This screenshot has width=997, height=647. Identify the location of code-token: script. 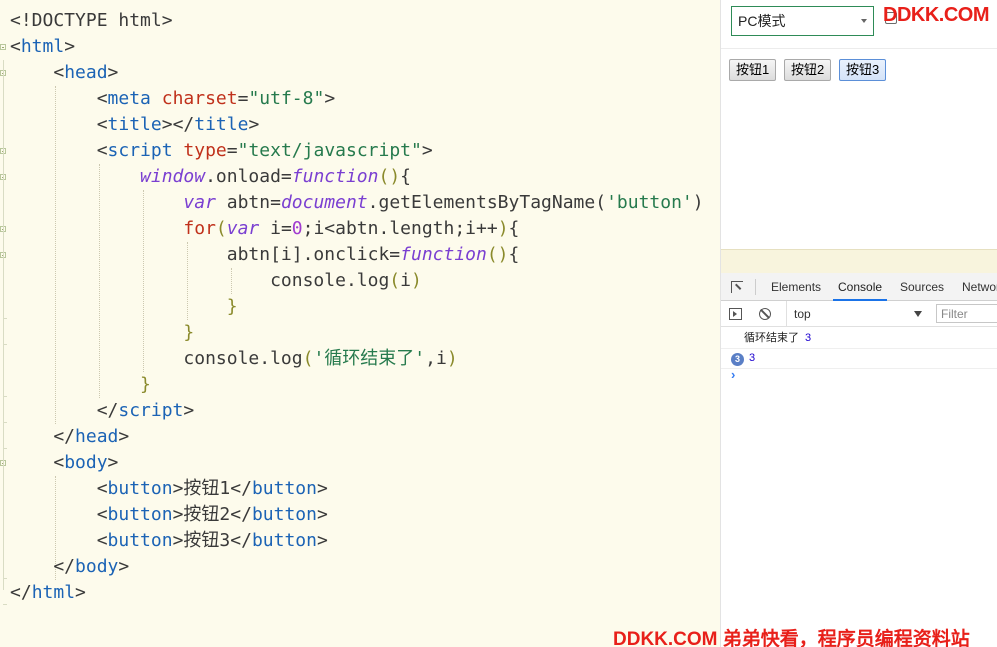
(140, 150).